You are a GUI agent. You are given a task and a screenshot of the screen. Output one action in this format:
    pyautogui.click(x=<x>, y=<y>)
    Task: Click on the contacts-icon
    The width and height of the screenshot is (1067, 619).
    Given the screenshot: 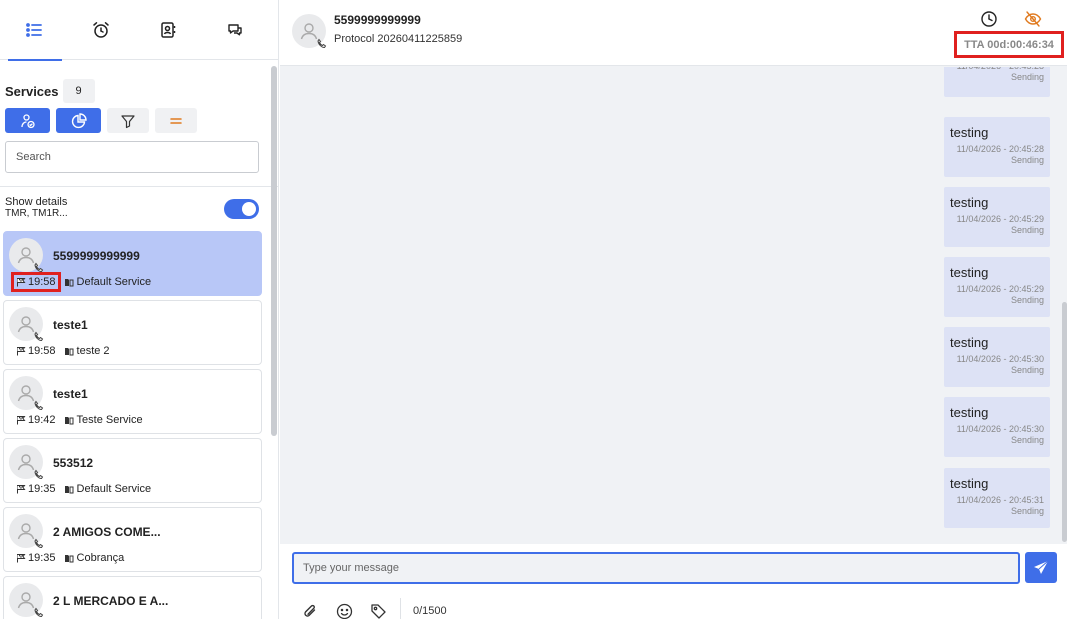 What is the action you would take?
    pyautogui.click(x=167, y=30)
    